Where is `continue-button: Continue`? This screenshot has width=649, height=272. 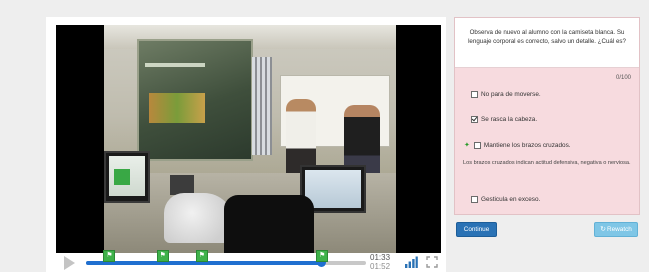 continue-button: Continue is located at coordinates (476, 229).